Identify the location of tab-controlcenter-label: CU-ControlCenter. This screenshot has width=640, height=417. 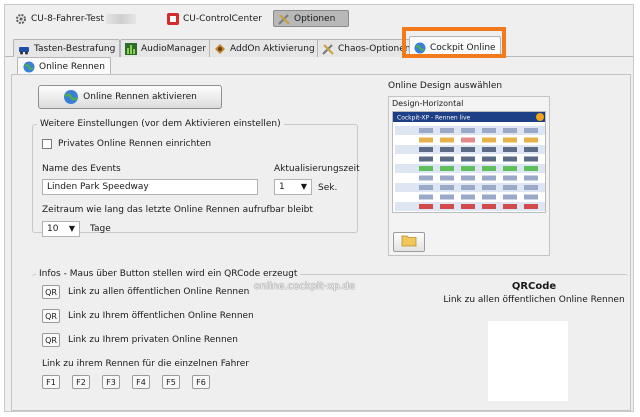
(222, 18).